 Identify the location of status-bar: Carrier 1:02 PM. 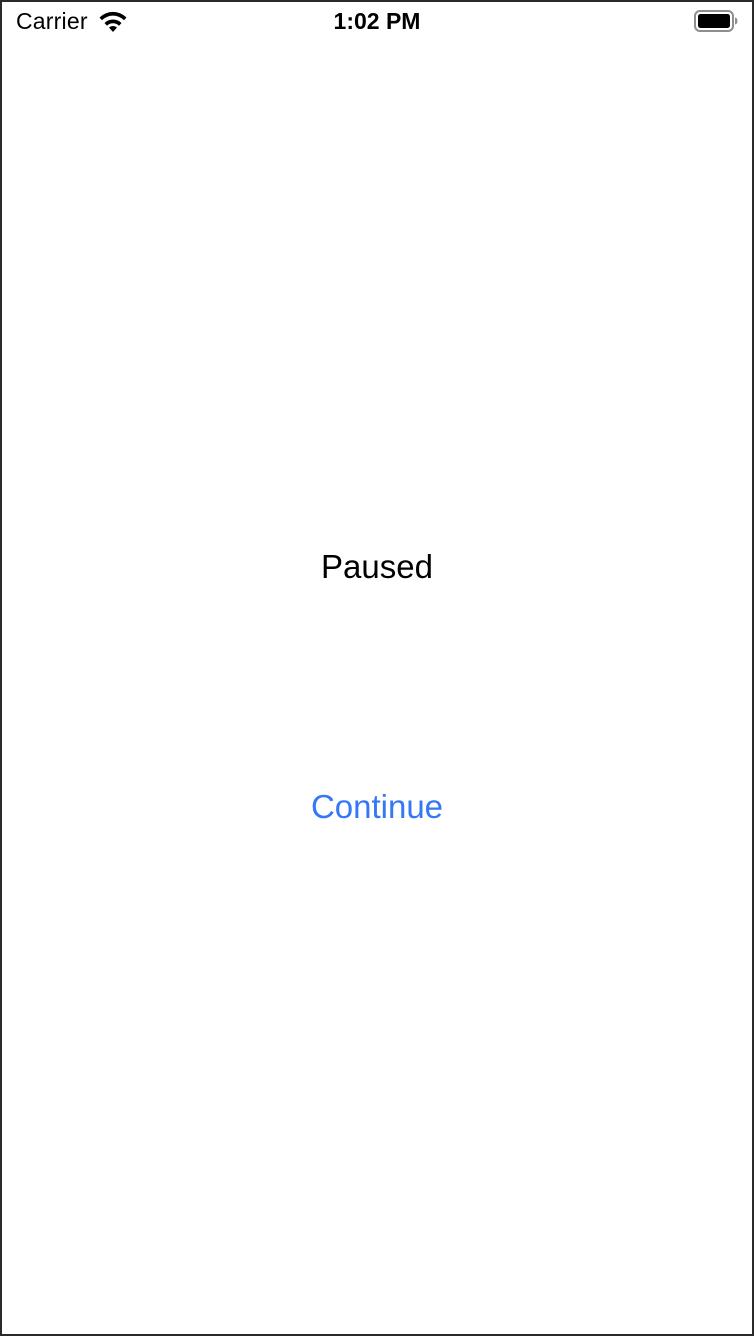
(377, 22).